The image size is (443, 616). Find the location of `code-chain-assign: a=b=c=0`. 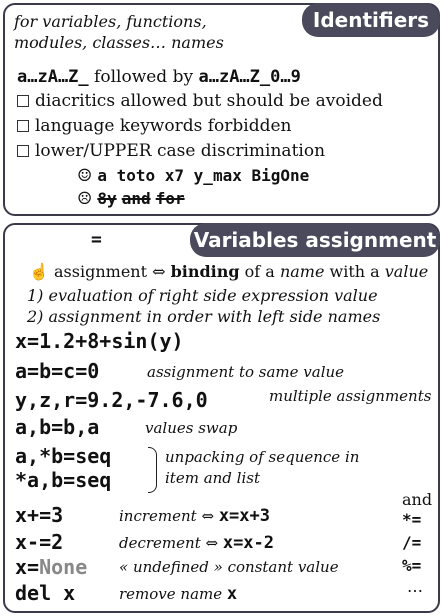

code-chain-assign: a=b=c=0 is located at coordinates (57, 371).